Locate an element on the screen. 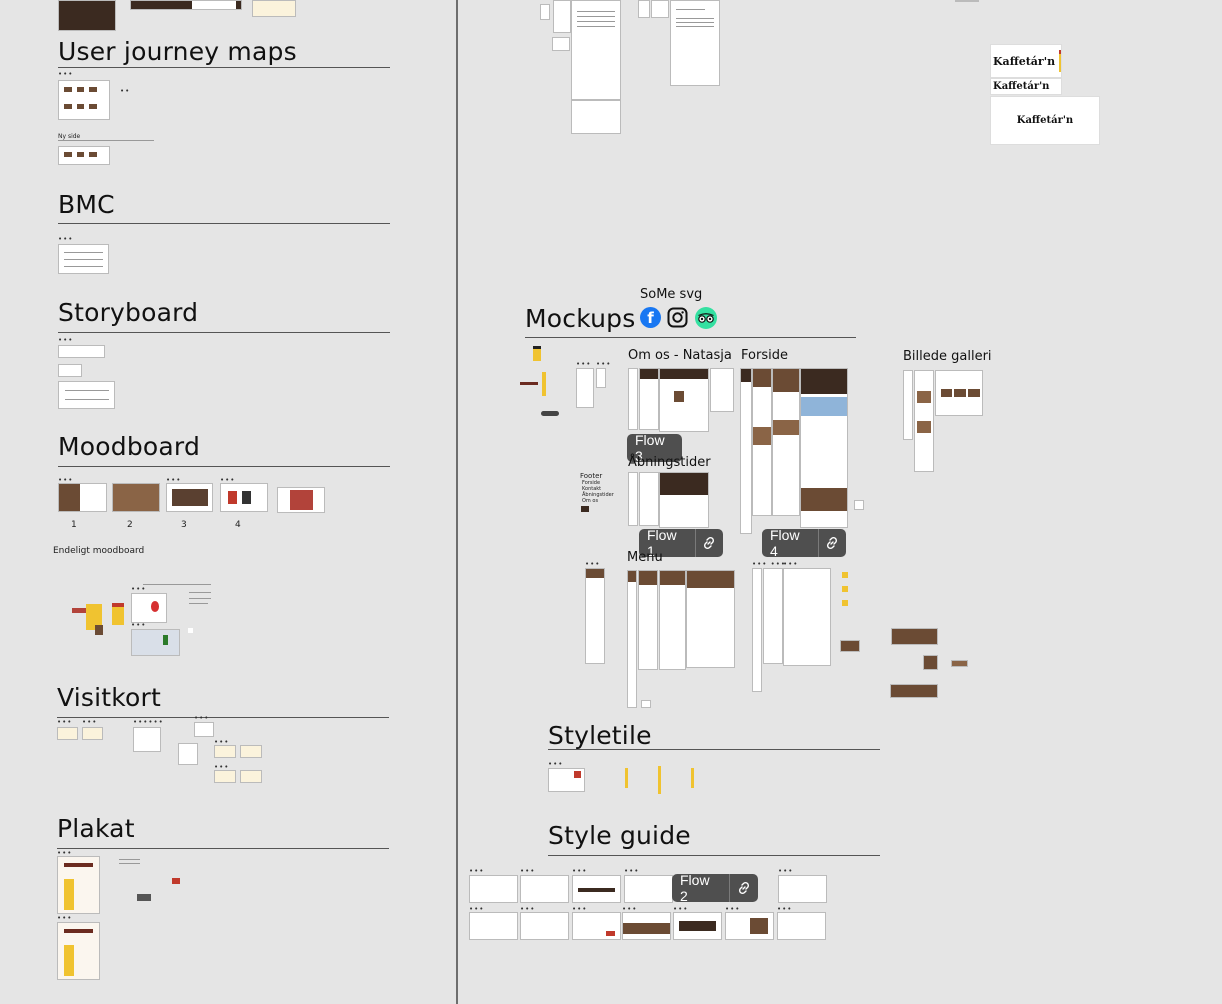  logo-white: Kaffetár'n is located at coordinates (1045, 120).